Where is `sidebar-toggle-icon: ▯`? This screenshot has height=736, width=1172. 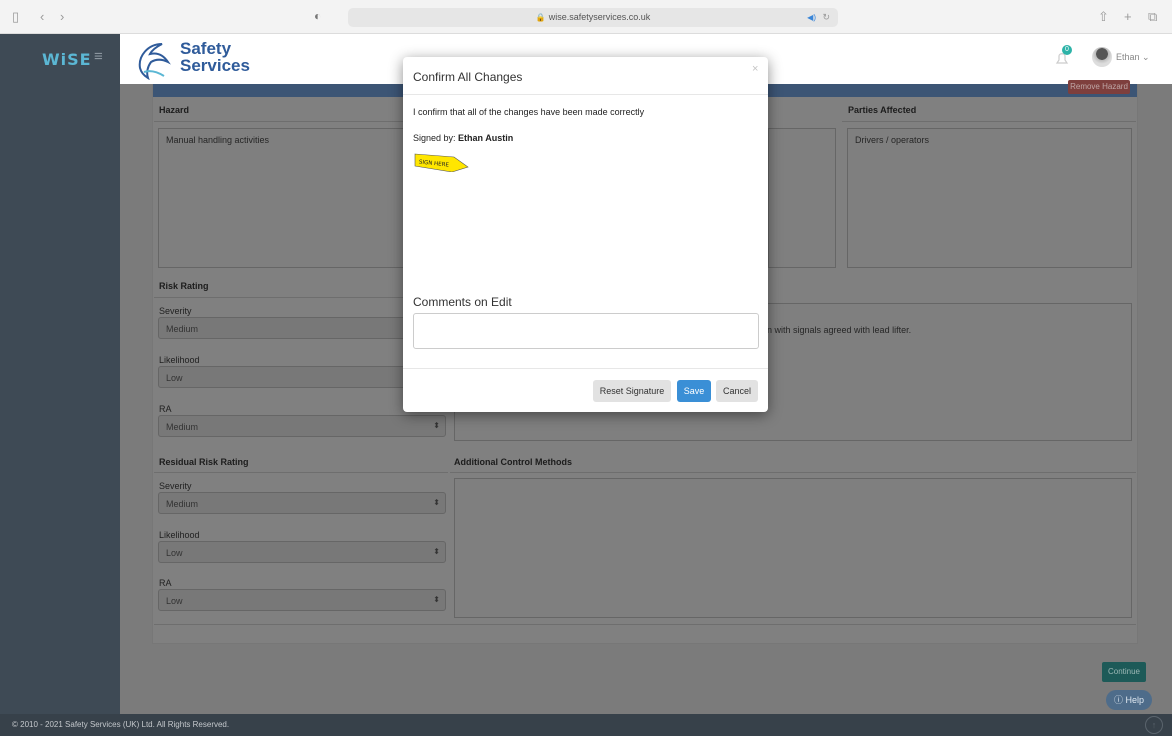
sidebar-toggle-icon: ▯ is located at coordinates (15, 17).